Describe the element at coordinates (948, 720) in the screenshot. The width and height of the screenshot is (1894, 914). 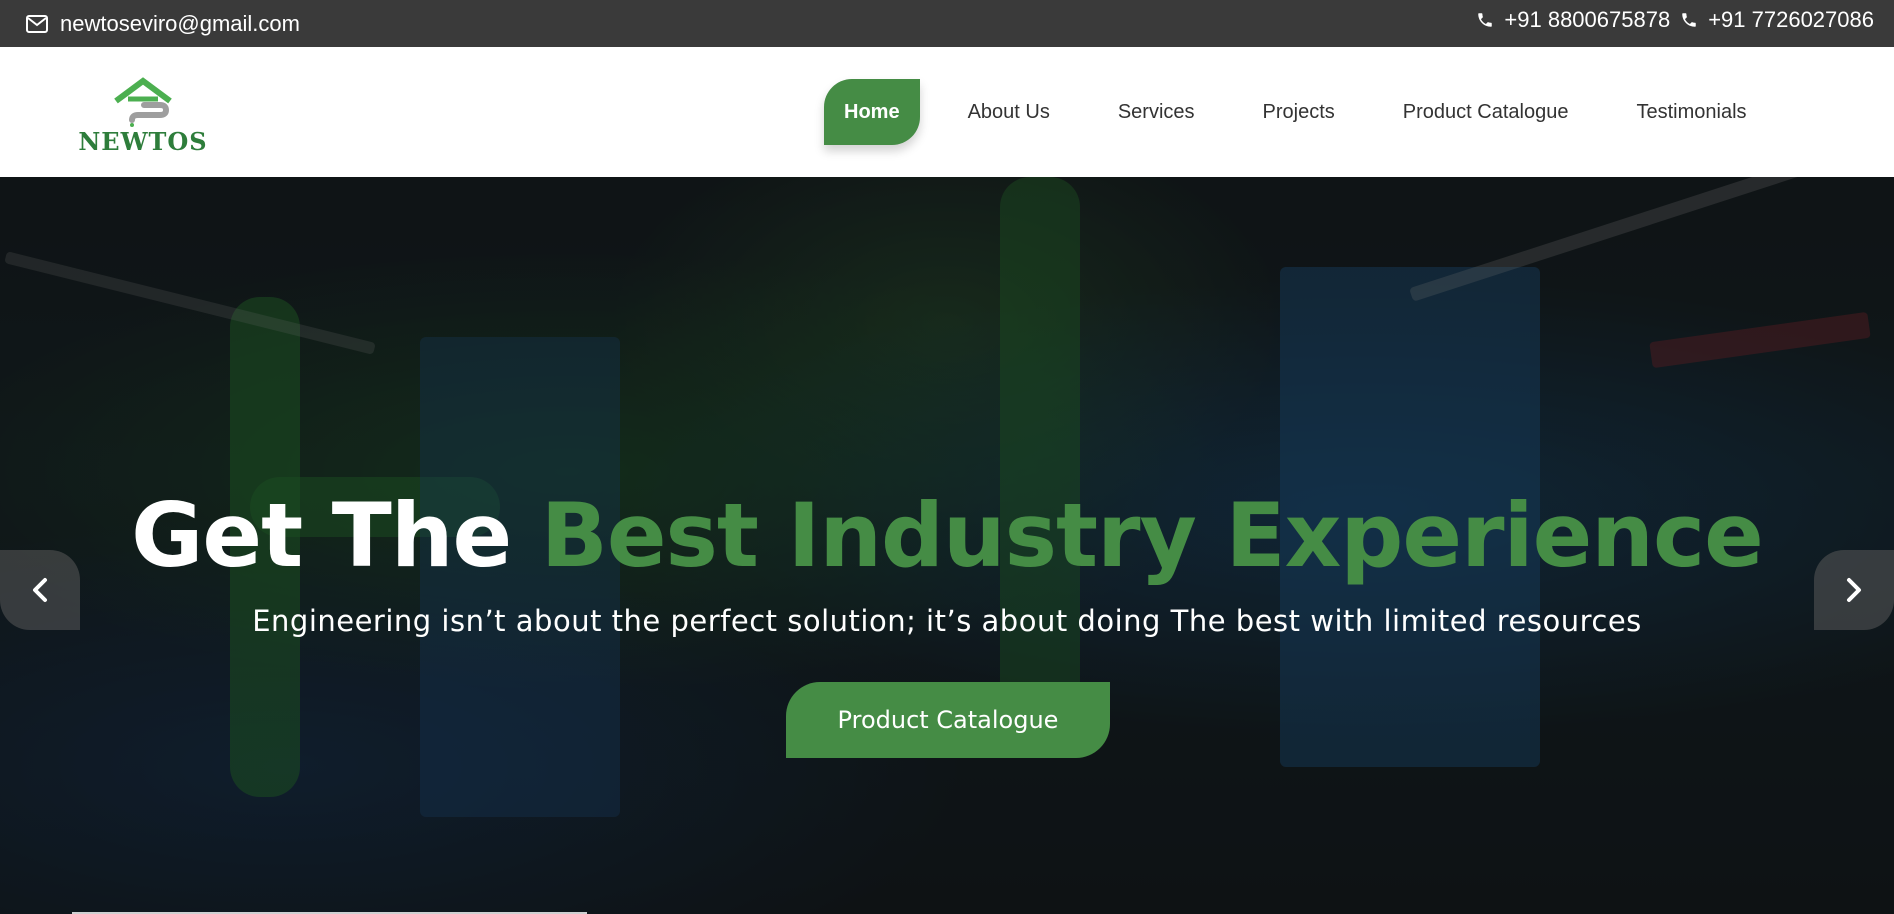
I see `product-catalogue-button: Product Catalogue` at that location.